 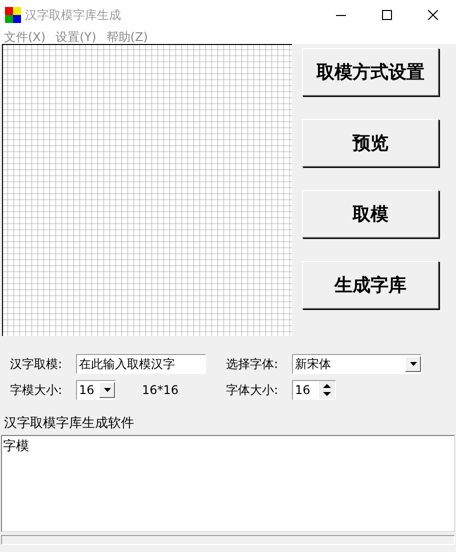 I want to click on field-label: 选择字体:, so click(x=253, y=364).